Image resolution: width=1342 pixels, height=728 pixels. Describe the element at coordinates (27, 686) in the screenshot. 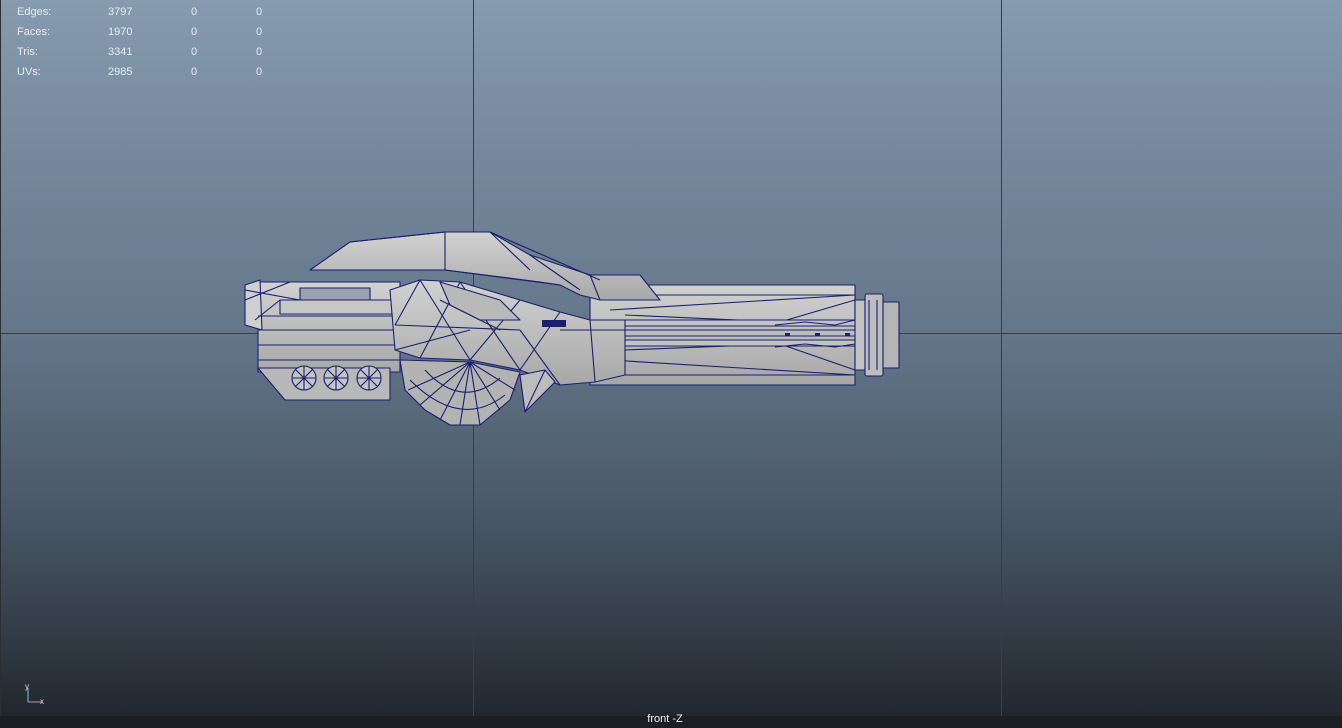

I see `axis-y-label: y` at that location.